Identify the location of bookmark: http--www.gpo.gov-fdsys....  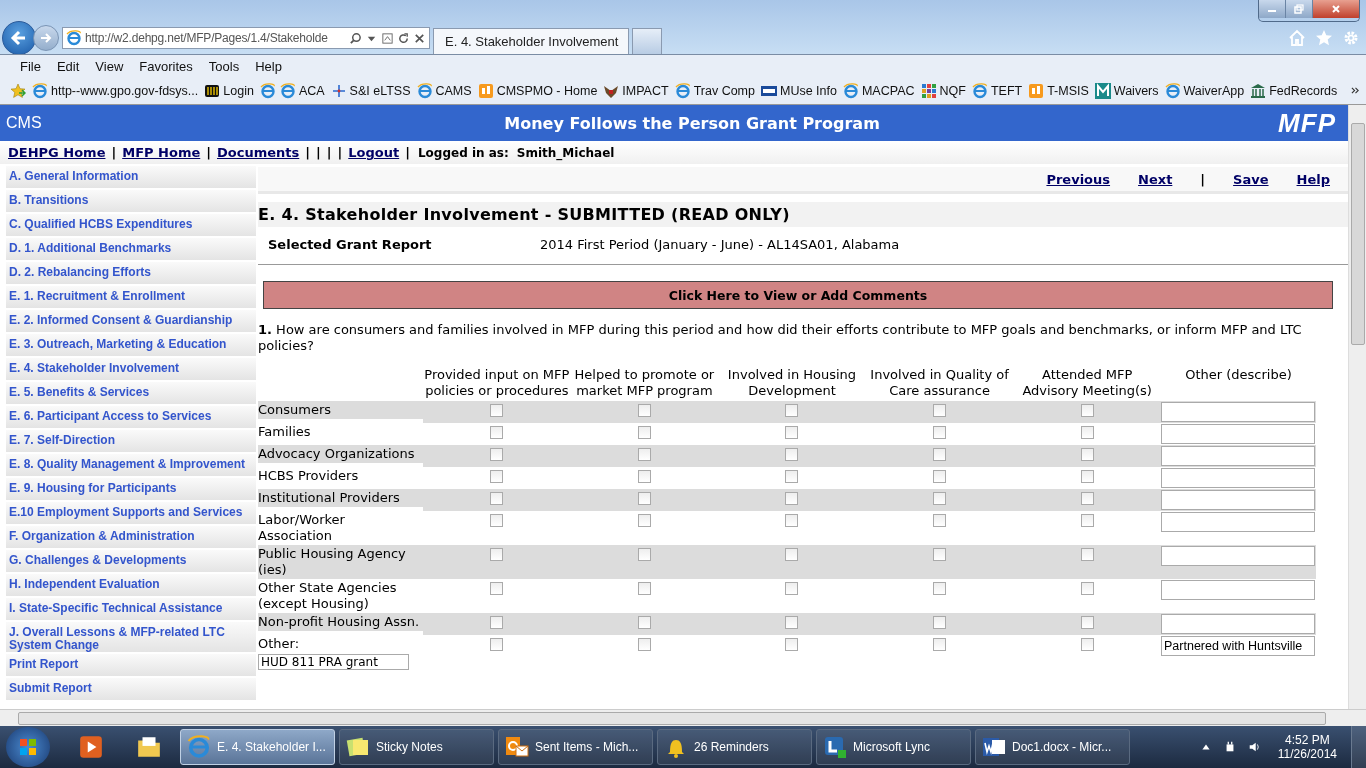
(115, 90).